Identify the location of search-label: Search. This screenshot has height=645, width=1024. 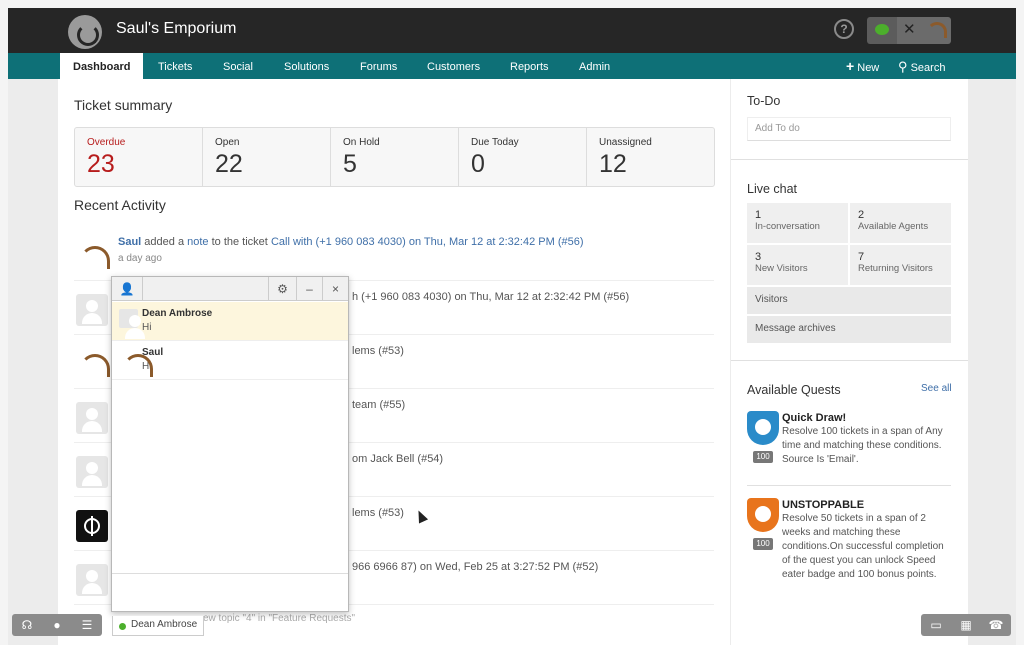
(928, 68).